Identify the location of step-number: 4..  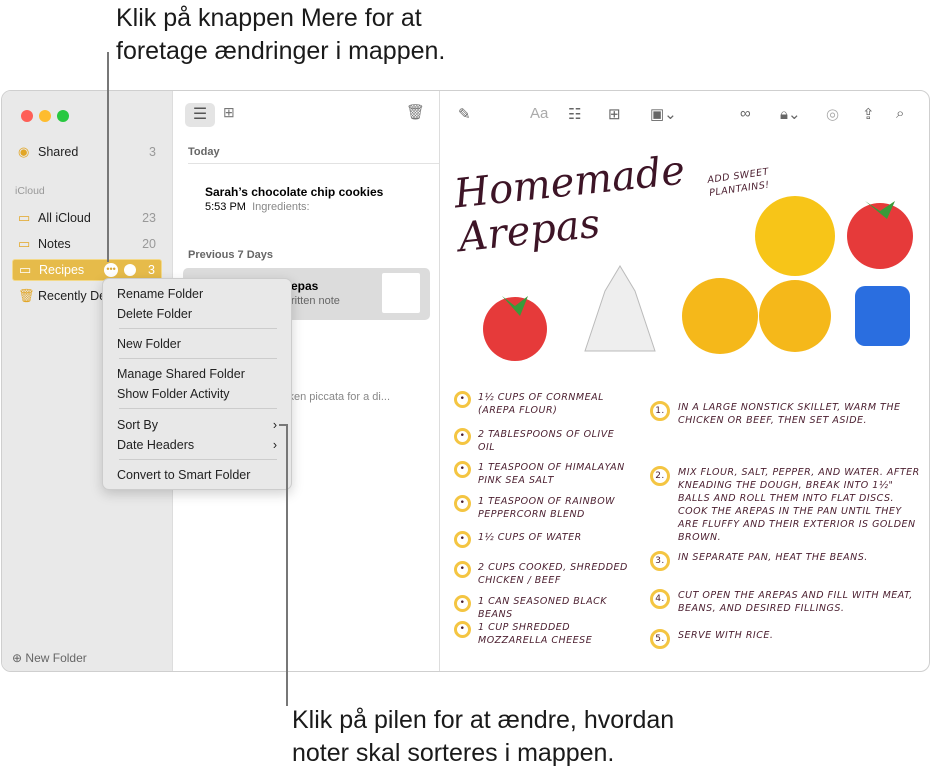
(660, 599).